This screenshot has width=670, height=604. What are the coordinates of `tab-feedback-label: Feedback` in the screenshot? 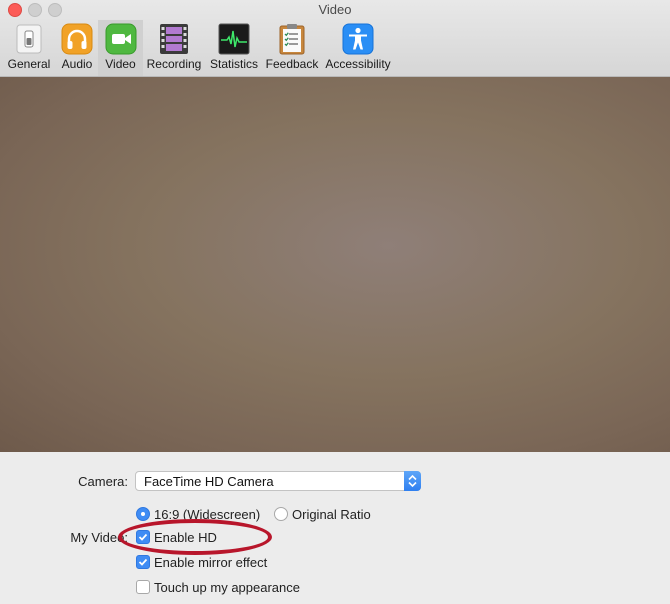 It's located at (292, 64).